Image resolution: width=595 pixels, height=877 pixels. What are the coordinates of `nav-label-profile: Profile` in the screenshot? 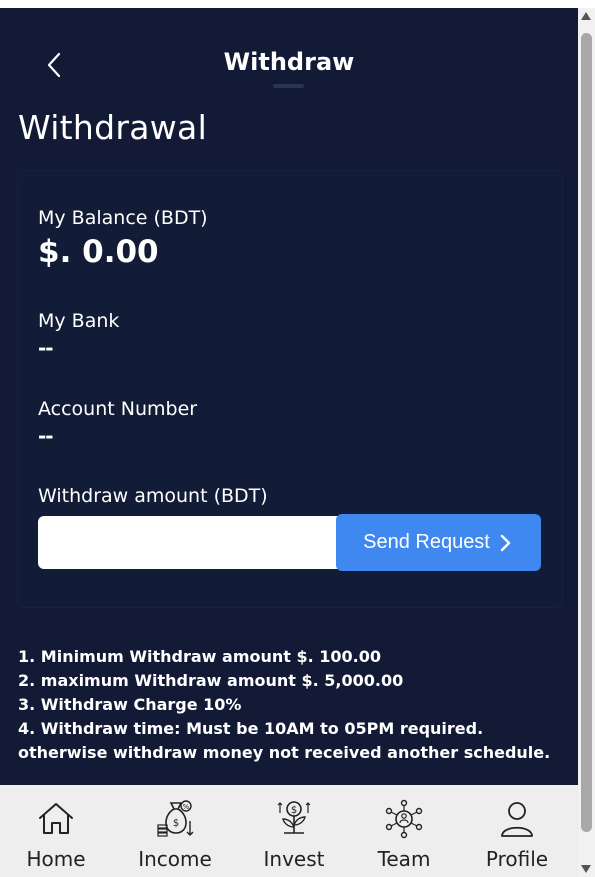 It's located at (517, 859).